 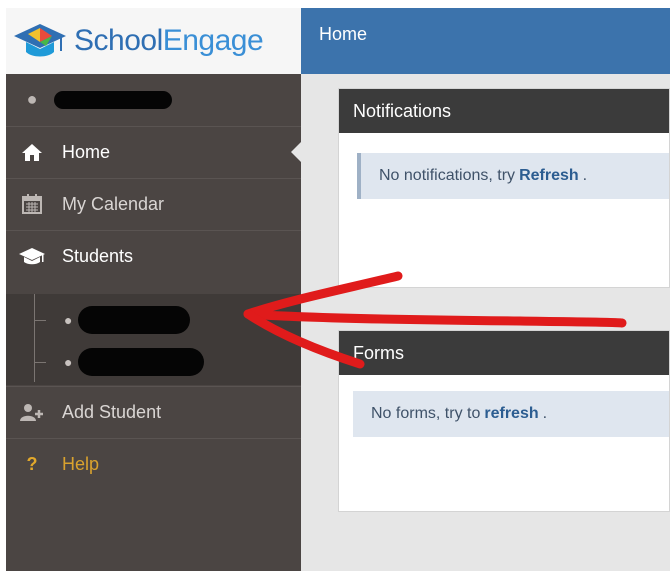 What do you see at coordinates (112, 411) in the screenshot?
I see `sidebar-item-label: Add Student` at bounding box center [112, 411].